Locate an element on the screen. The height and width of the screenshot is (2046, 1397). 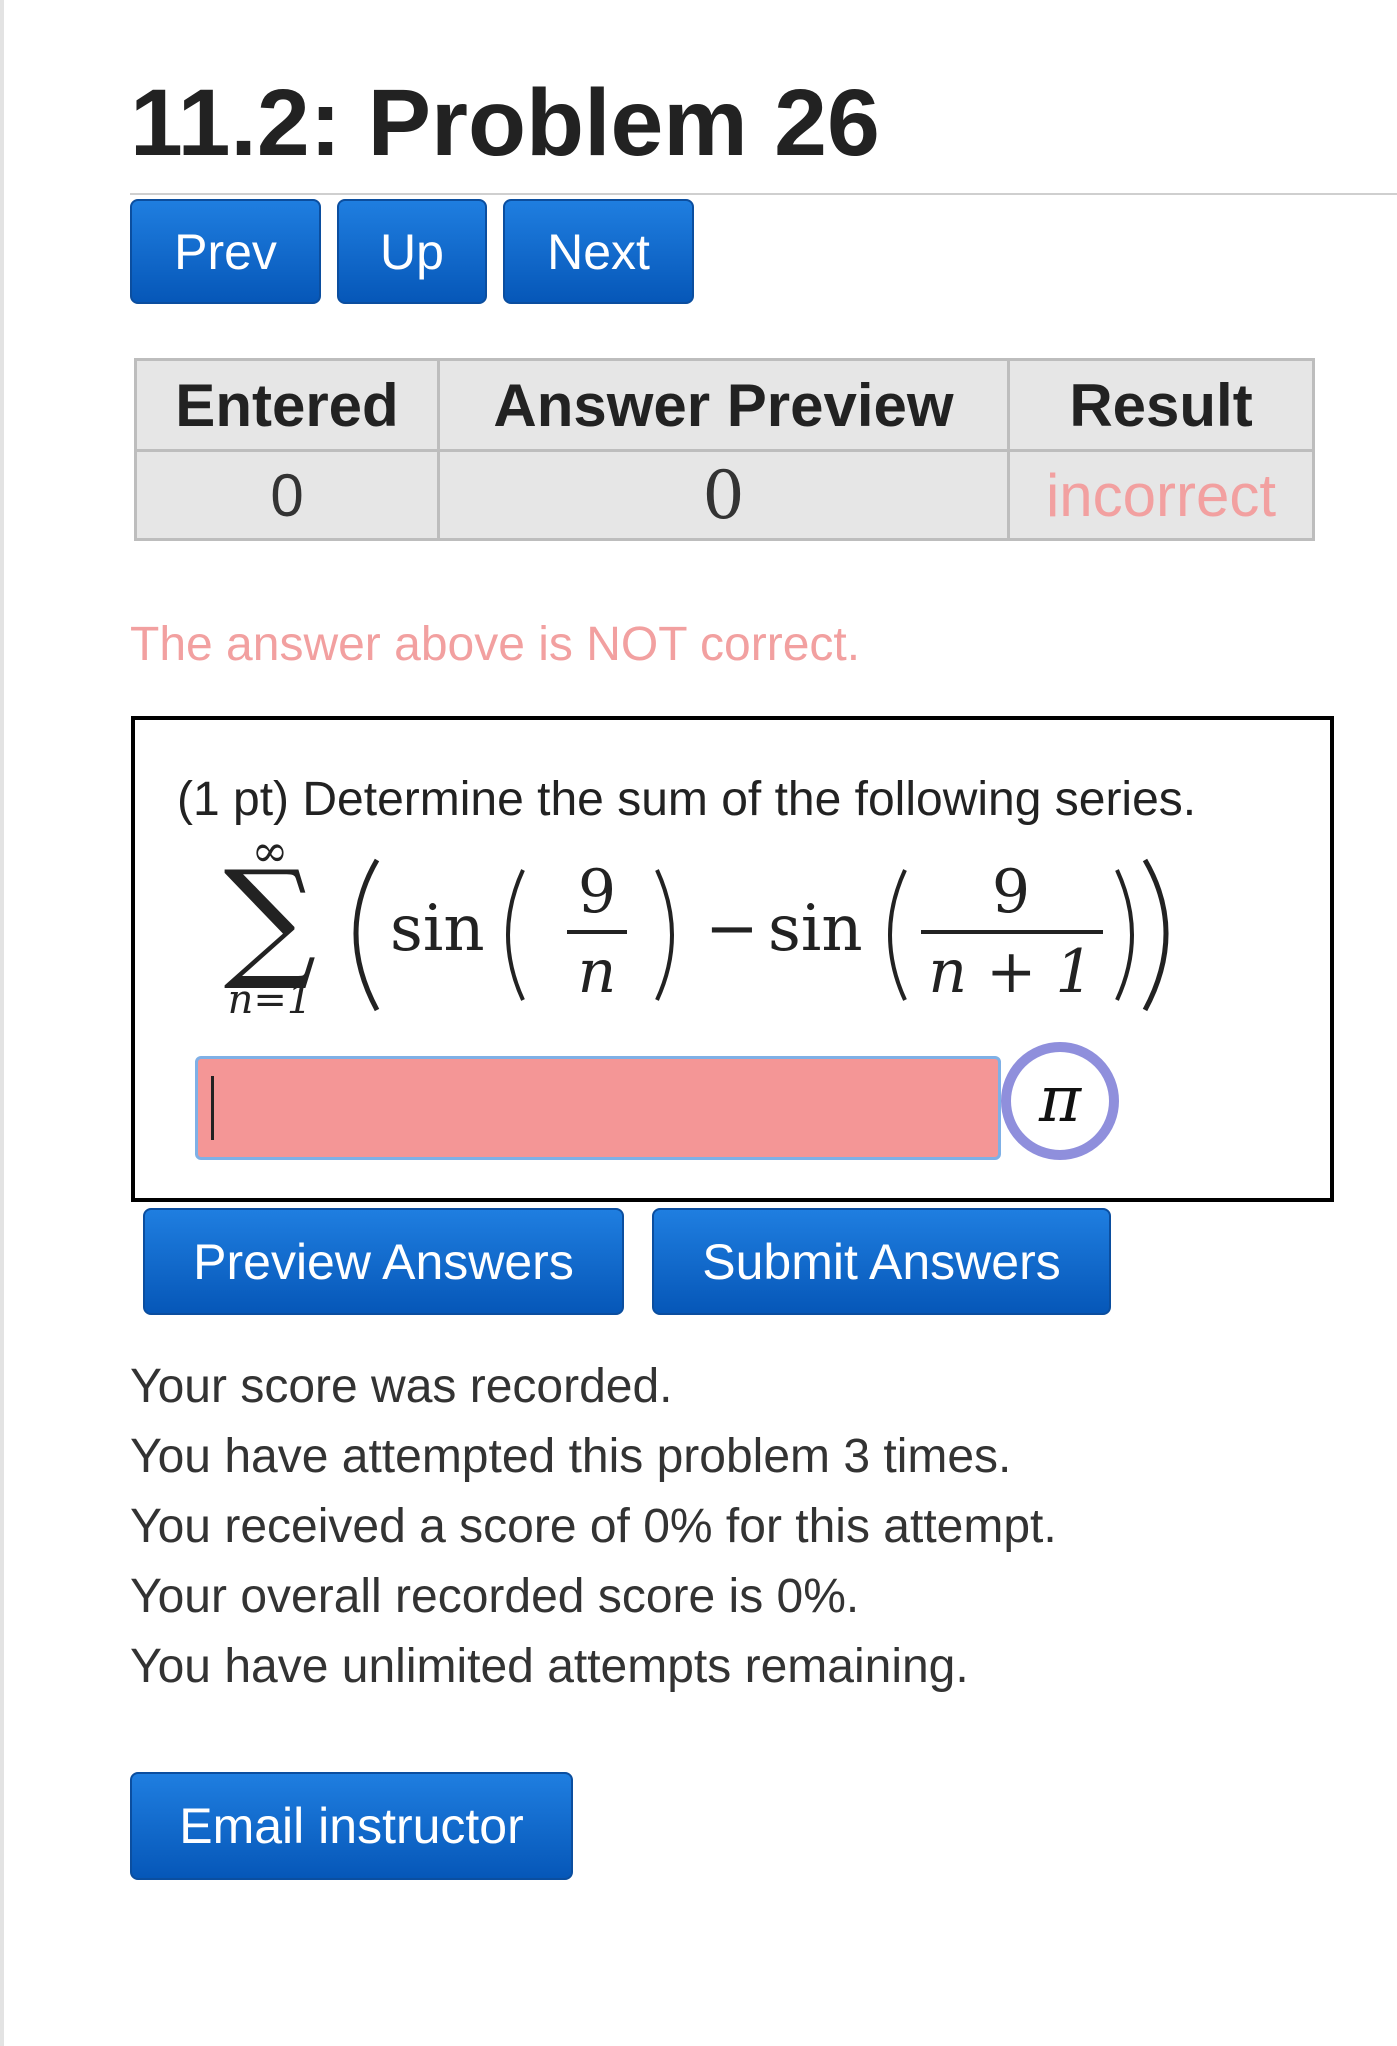
sin-function-2: sin is located at coordinates (815, 929).